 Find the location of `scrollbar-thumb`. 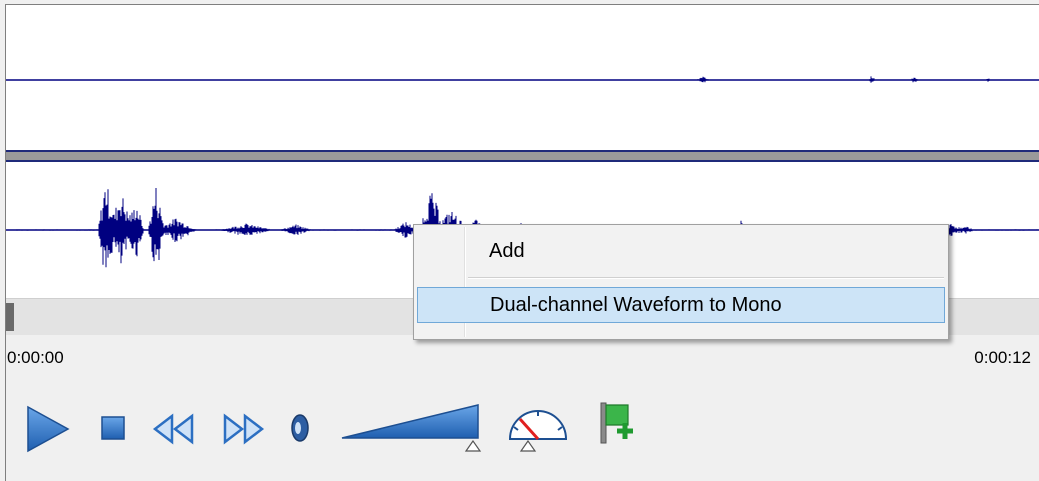

scrollbar-thumb is located at coordinates (10, 317).